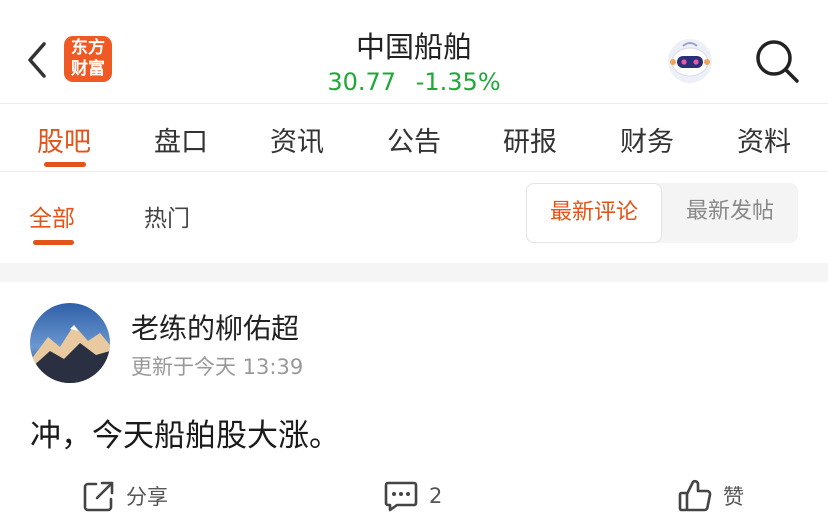 The image size is (828, 523). I want to click on tab-finance: 财务, so click(647, 139).